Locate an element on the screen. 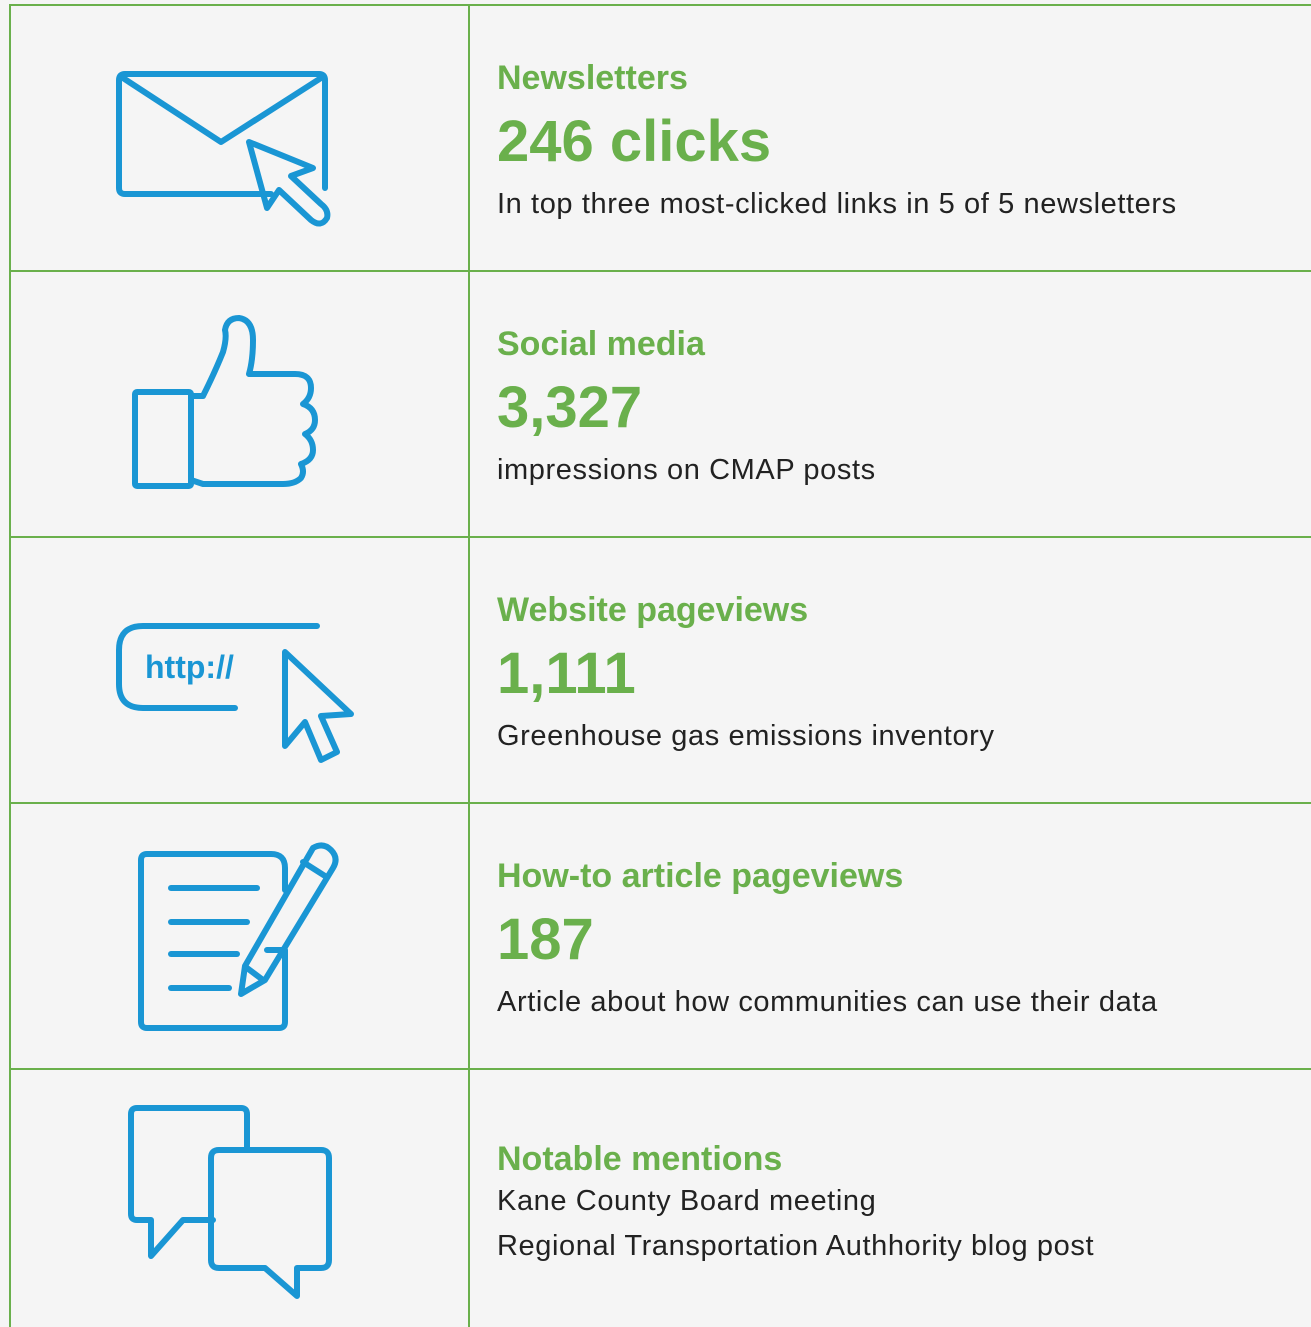  metric-value: 1,111 is located at coordinates (566, 673).